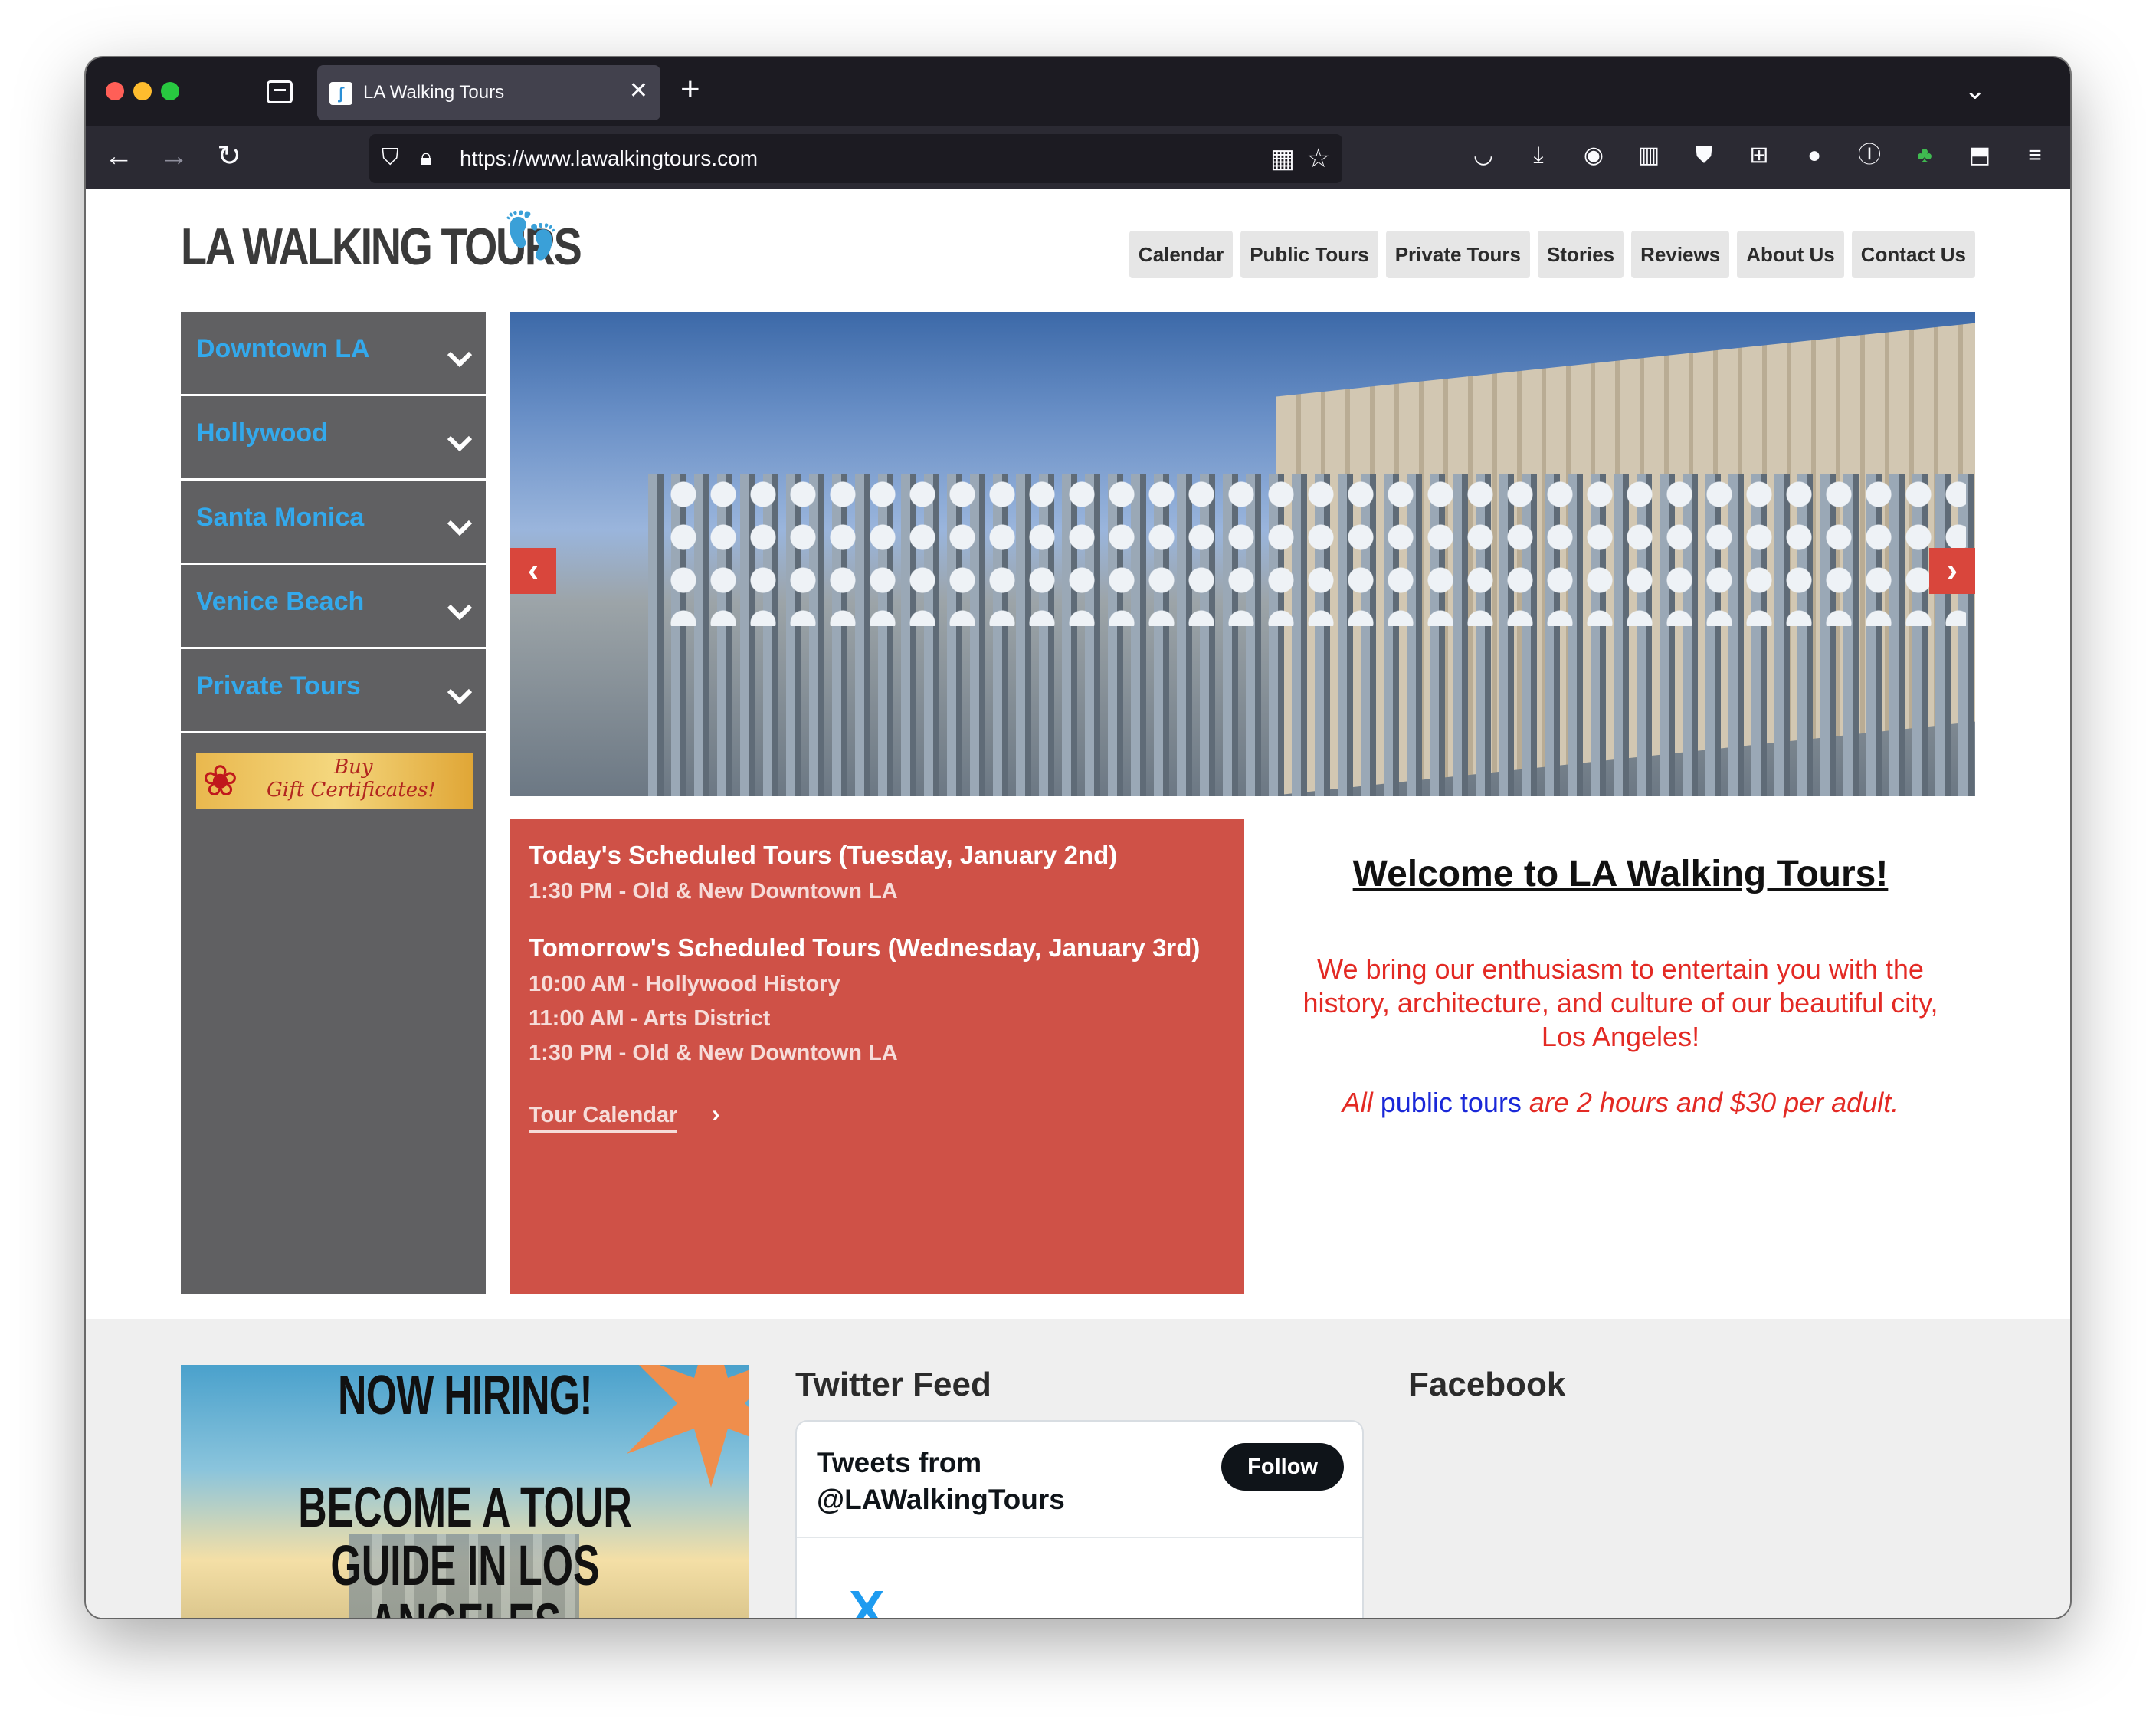  Describe the element at coordinates (603, 1116) in the screenshot. I see `tour-calendar-link: Tour Calendar` at that location.